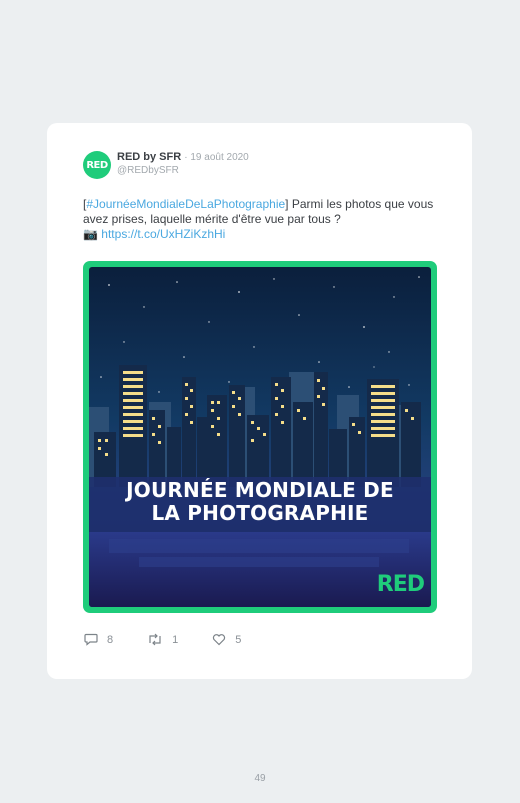 The height and width of the screenshot is (803, 520). I want to click on author-handle: @REDbySFR, so click(183, 170).